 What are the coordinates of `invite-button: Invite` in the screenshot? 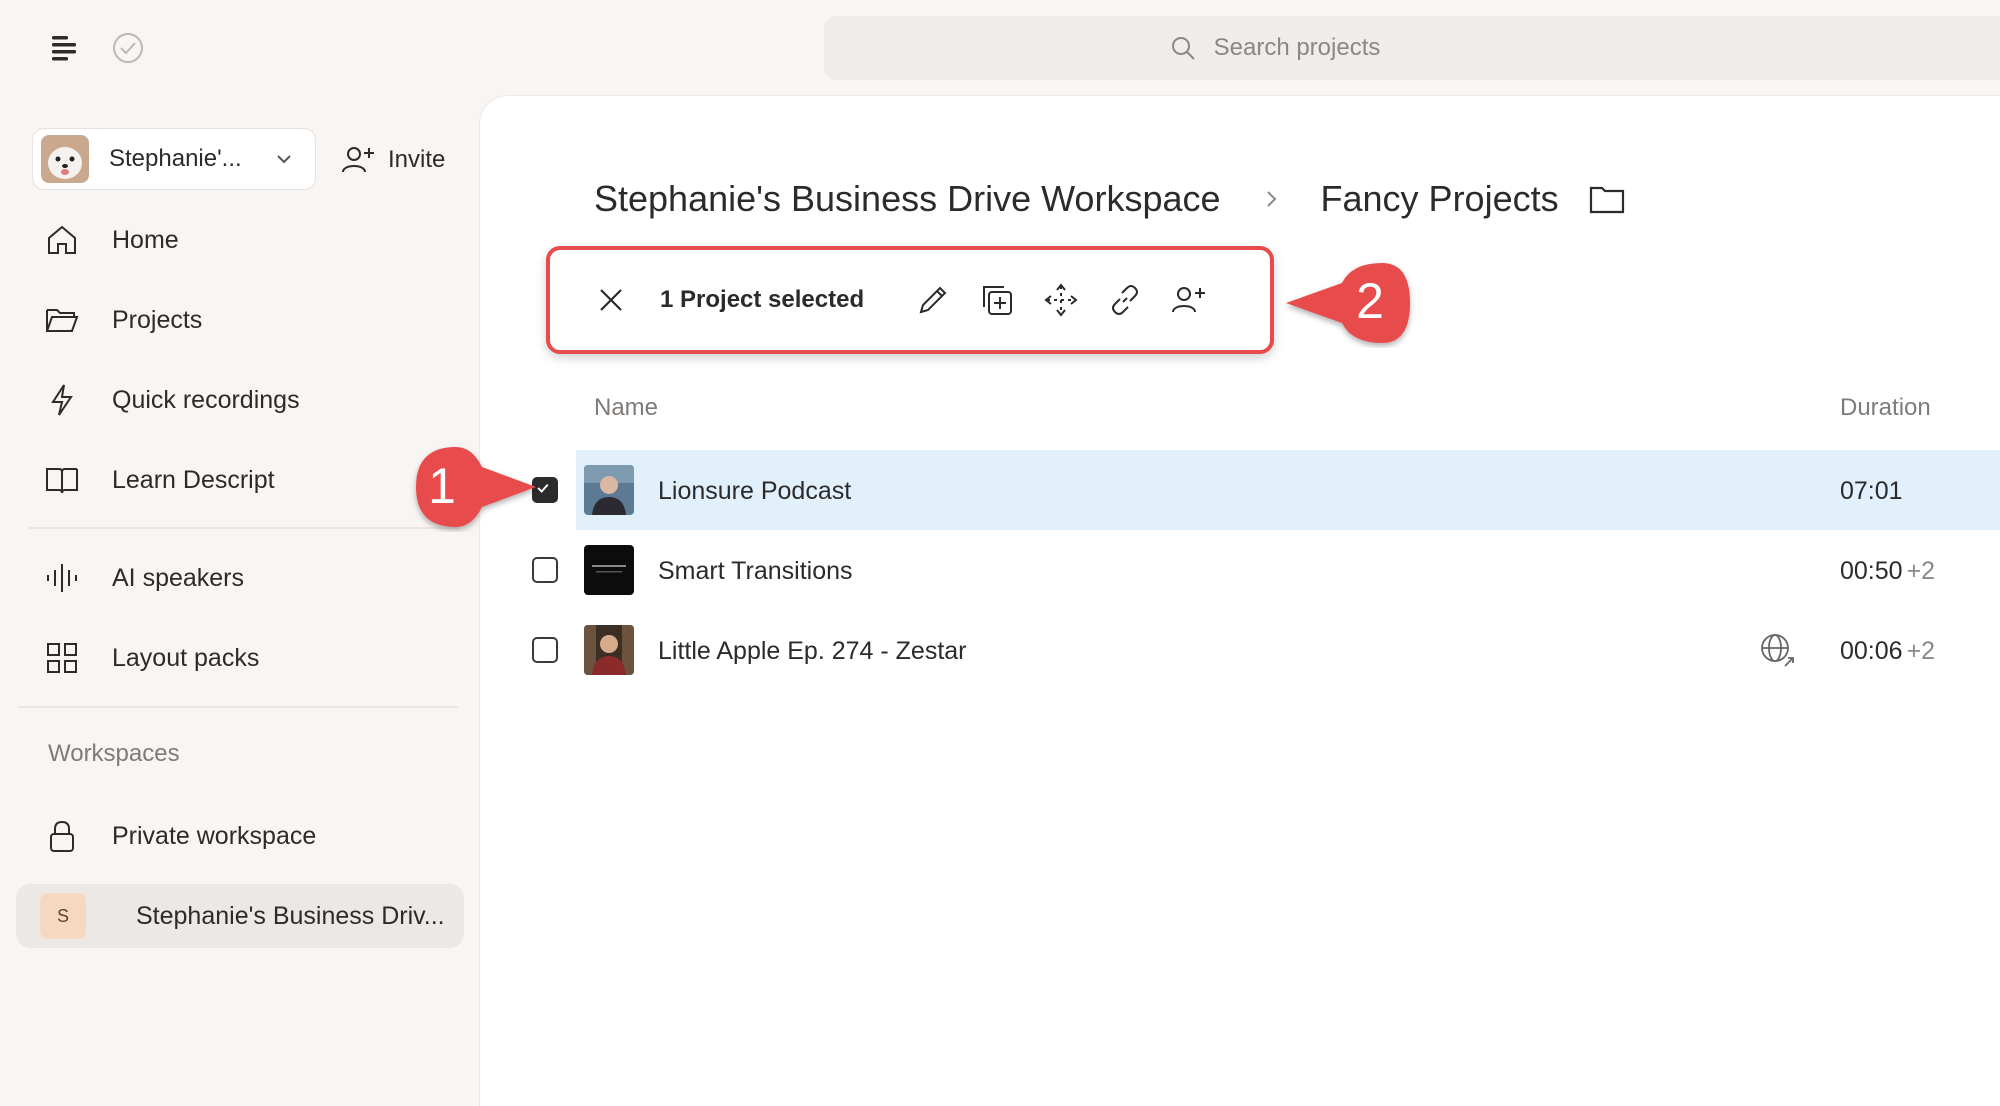 It's located at (392, 160).